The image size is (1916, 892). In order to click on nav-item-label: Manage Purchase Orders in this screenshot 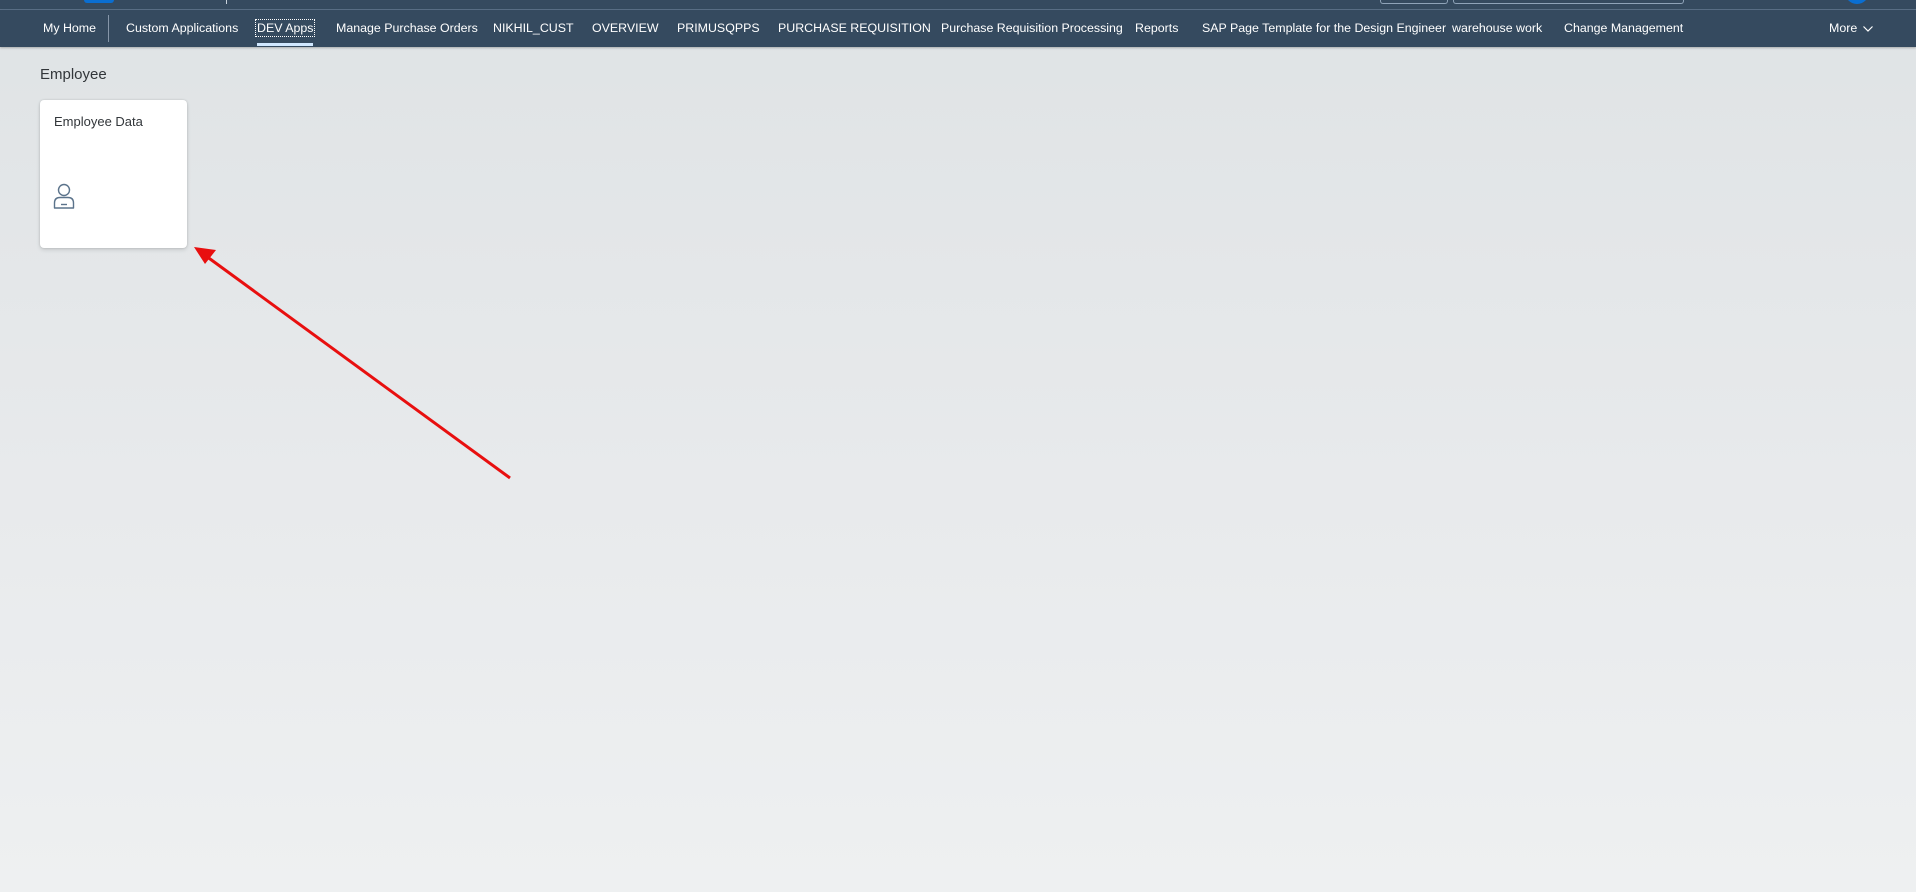, I will do `click(407, 28)`.